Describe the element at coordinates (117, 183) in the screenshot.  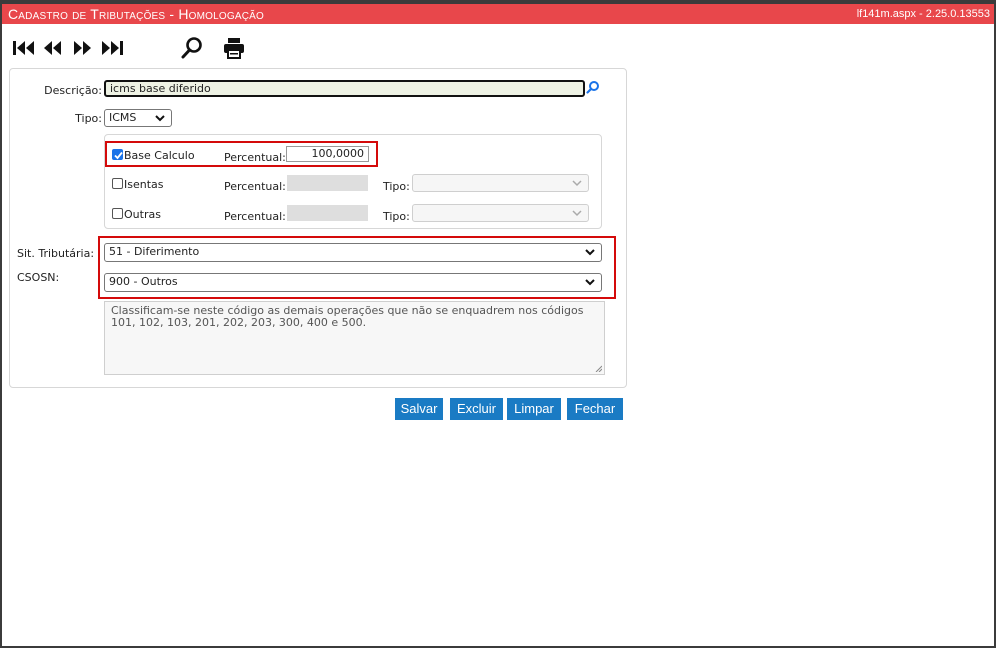
I see `isentas-checkbox` at that location.